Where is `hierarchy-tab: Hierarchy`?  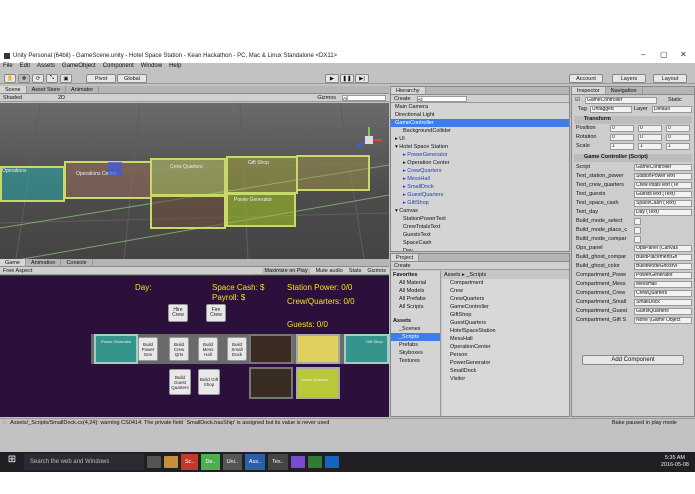 hierarchy-tab: Hierarchy is located at coordinates (408, 90).